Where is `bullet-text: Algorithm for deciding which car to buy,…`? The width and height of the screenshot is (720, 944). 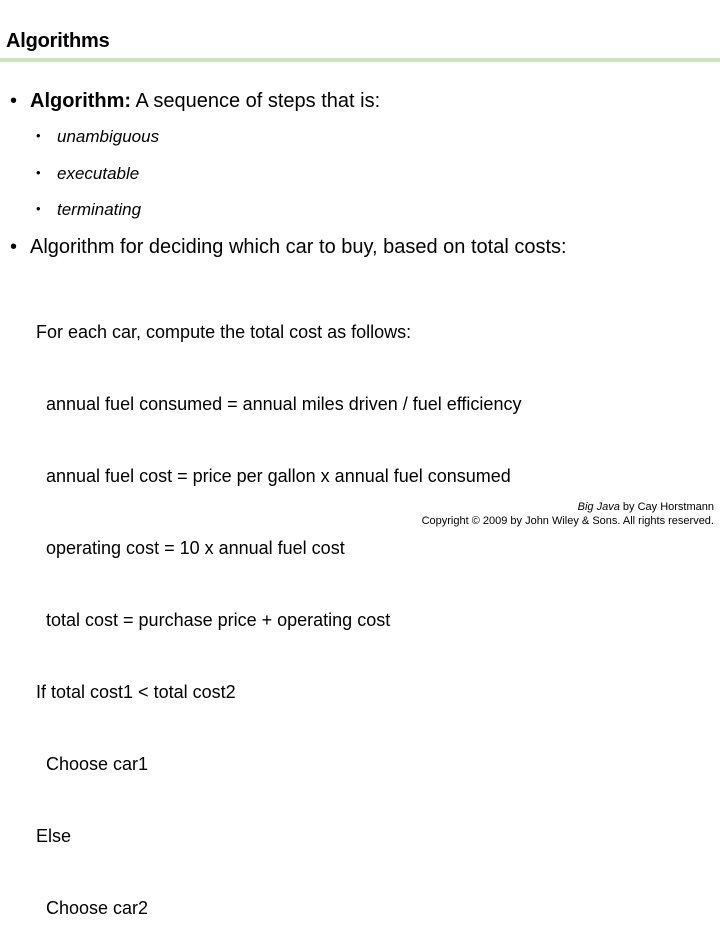
bullet-text: Algorithm for deciding which car to buy,… is located at coordinates (298, 247).